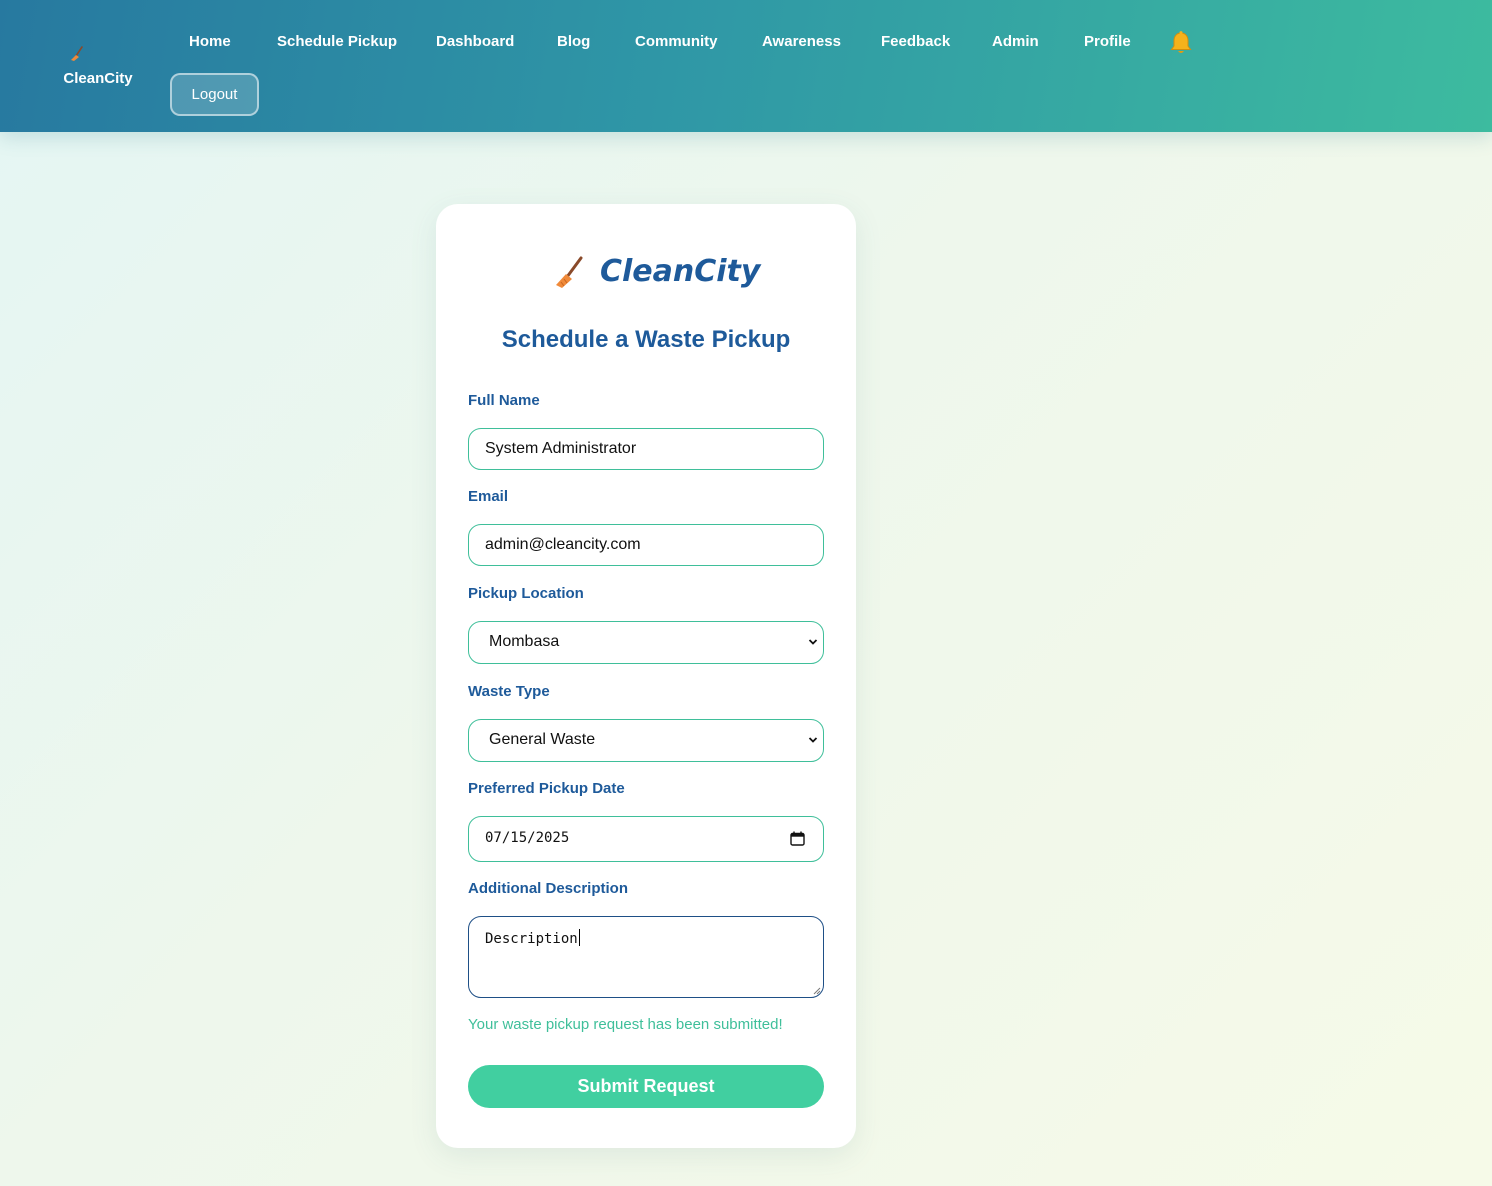  Describe the element at coordinates (98, 68) in the screenshot. I see `header-brand: CleanCity` at that location.